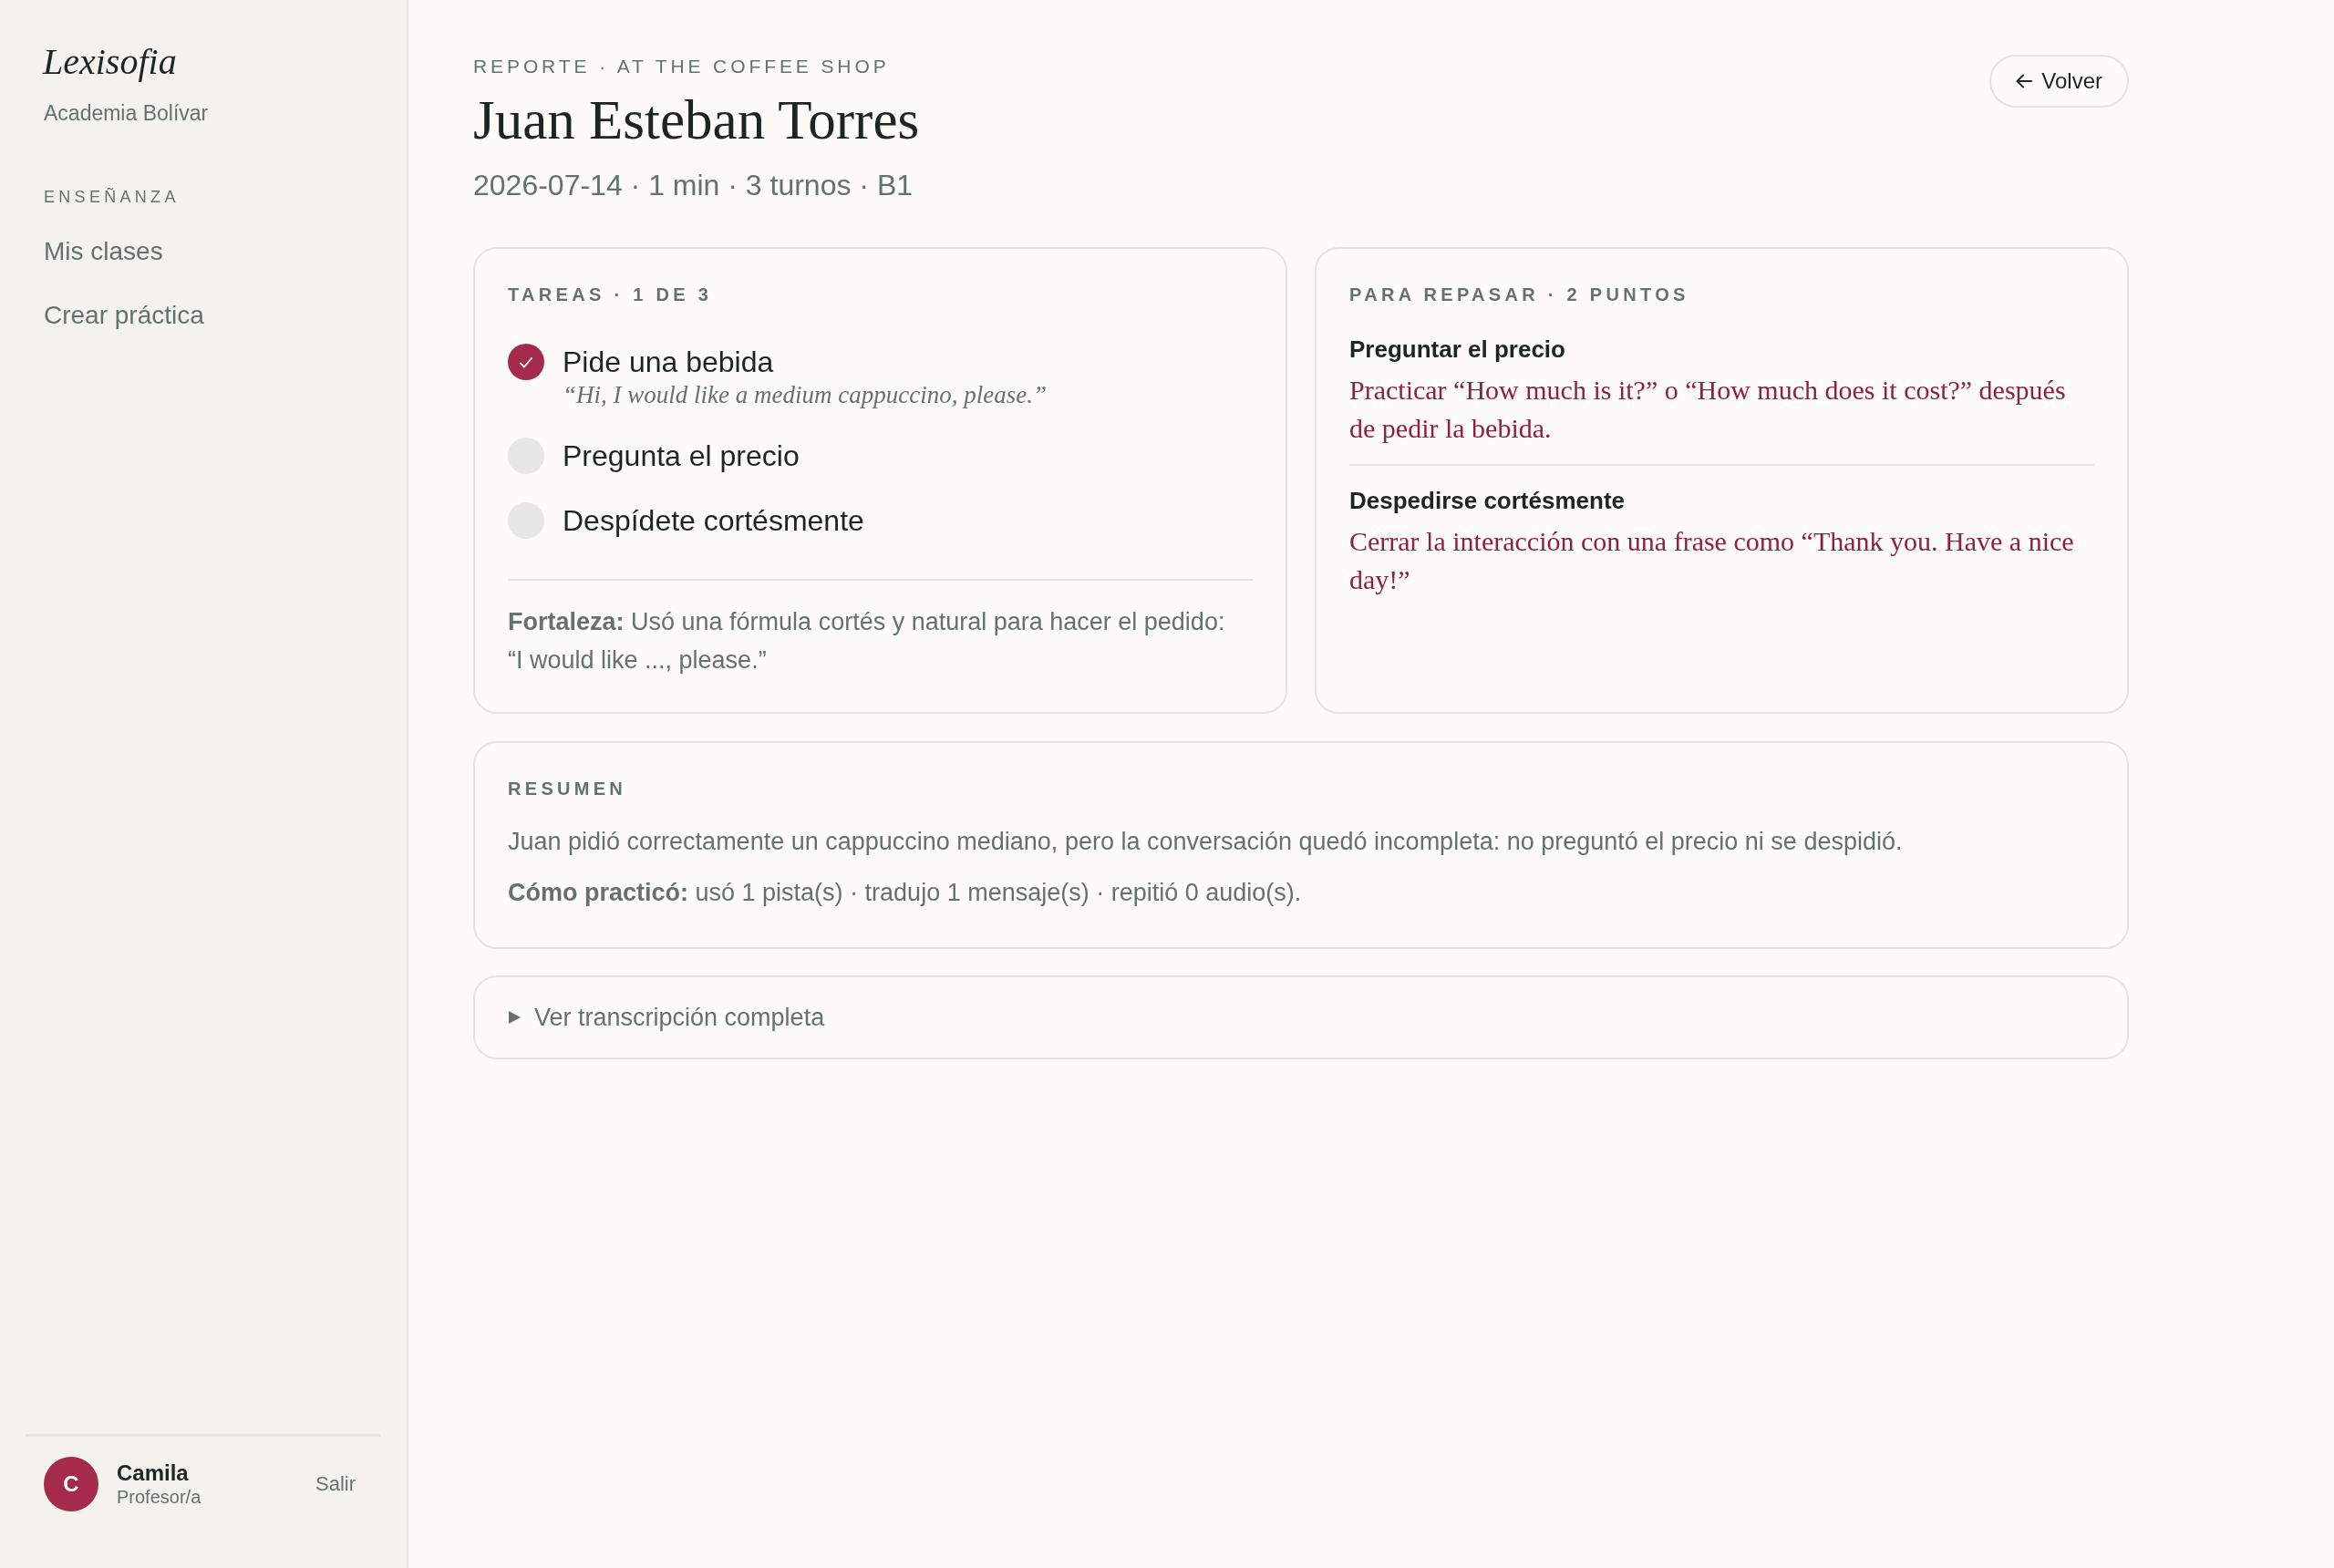 The height and width of the screenshot is (1568, 2334). Describe the element at coordinates (714, 521) in the screenshot. I see `task-label: Despídete cortésmente` at that location.